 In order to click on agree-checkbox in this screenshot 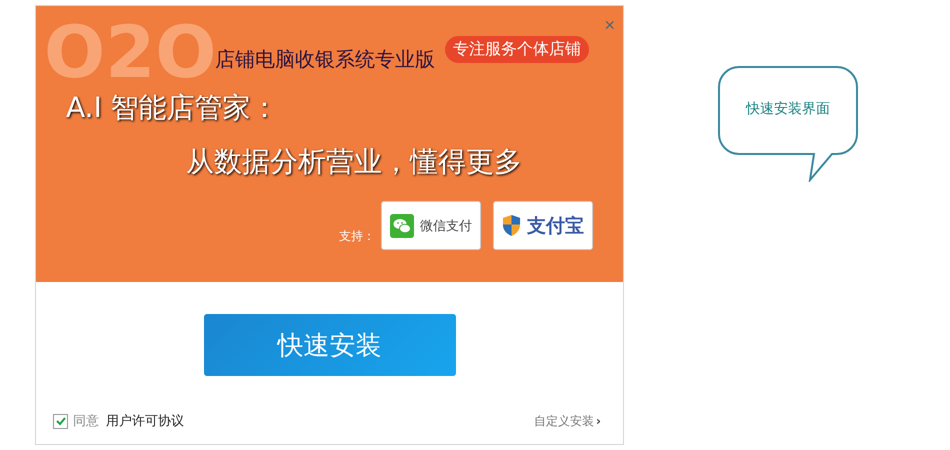, I will do `click(60, 421)`.